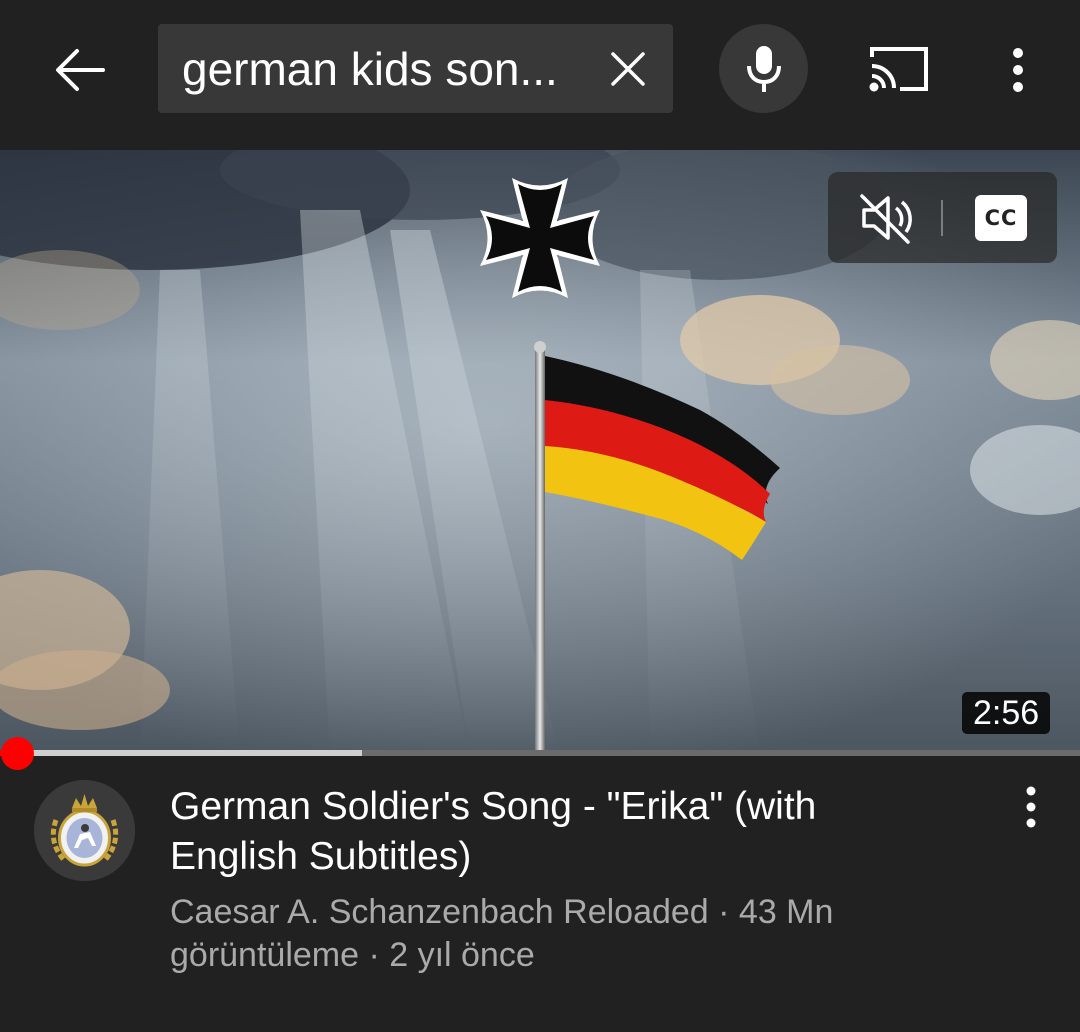  I want to click on progress-scrubber-handle, so click(17, 753).